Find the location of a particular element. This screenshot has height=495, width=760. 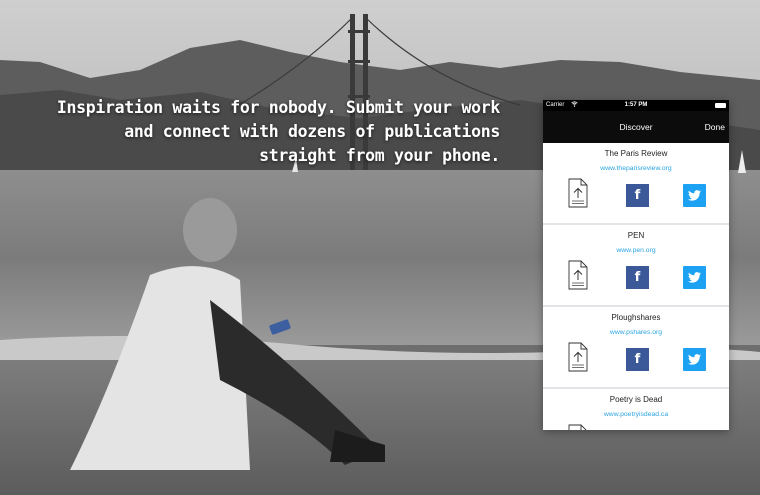

battery-icon is located at coordinates (720, 105).